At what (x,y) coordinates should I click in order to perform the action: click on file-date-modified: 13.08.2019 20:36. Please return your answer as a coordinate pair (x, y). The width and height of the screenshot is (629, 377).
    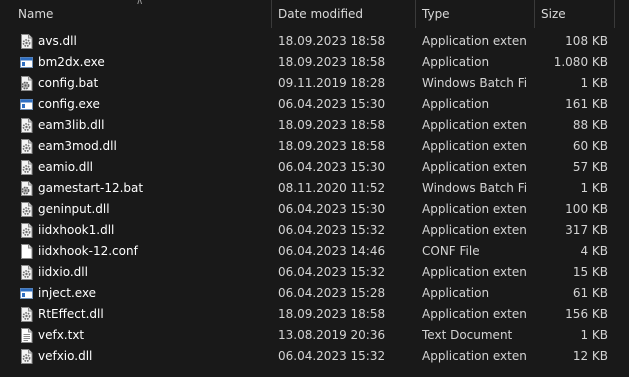
    Looking at the image, I should click on (332, 335).